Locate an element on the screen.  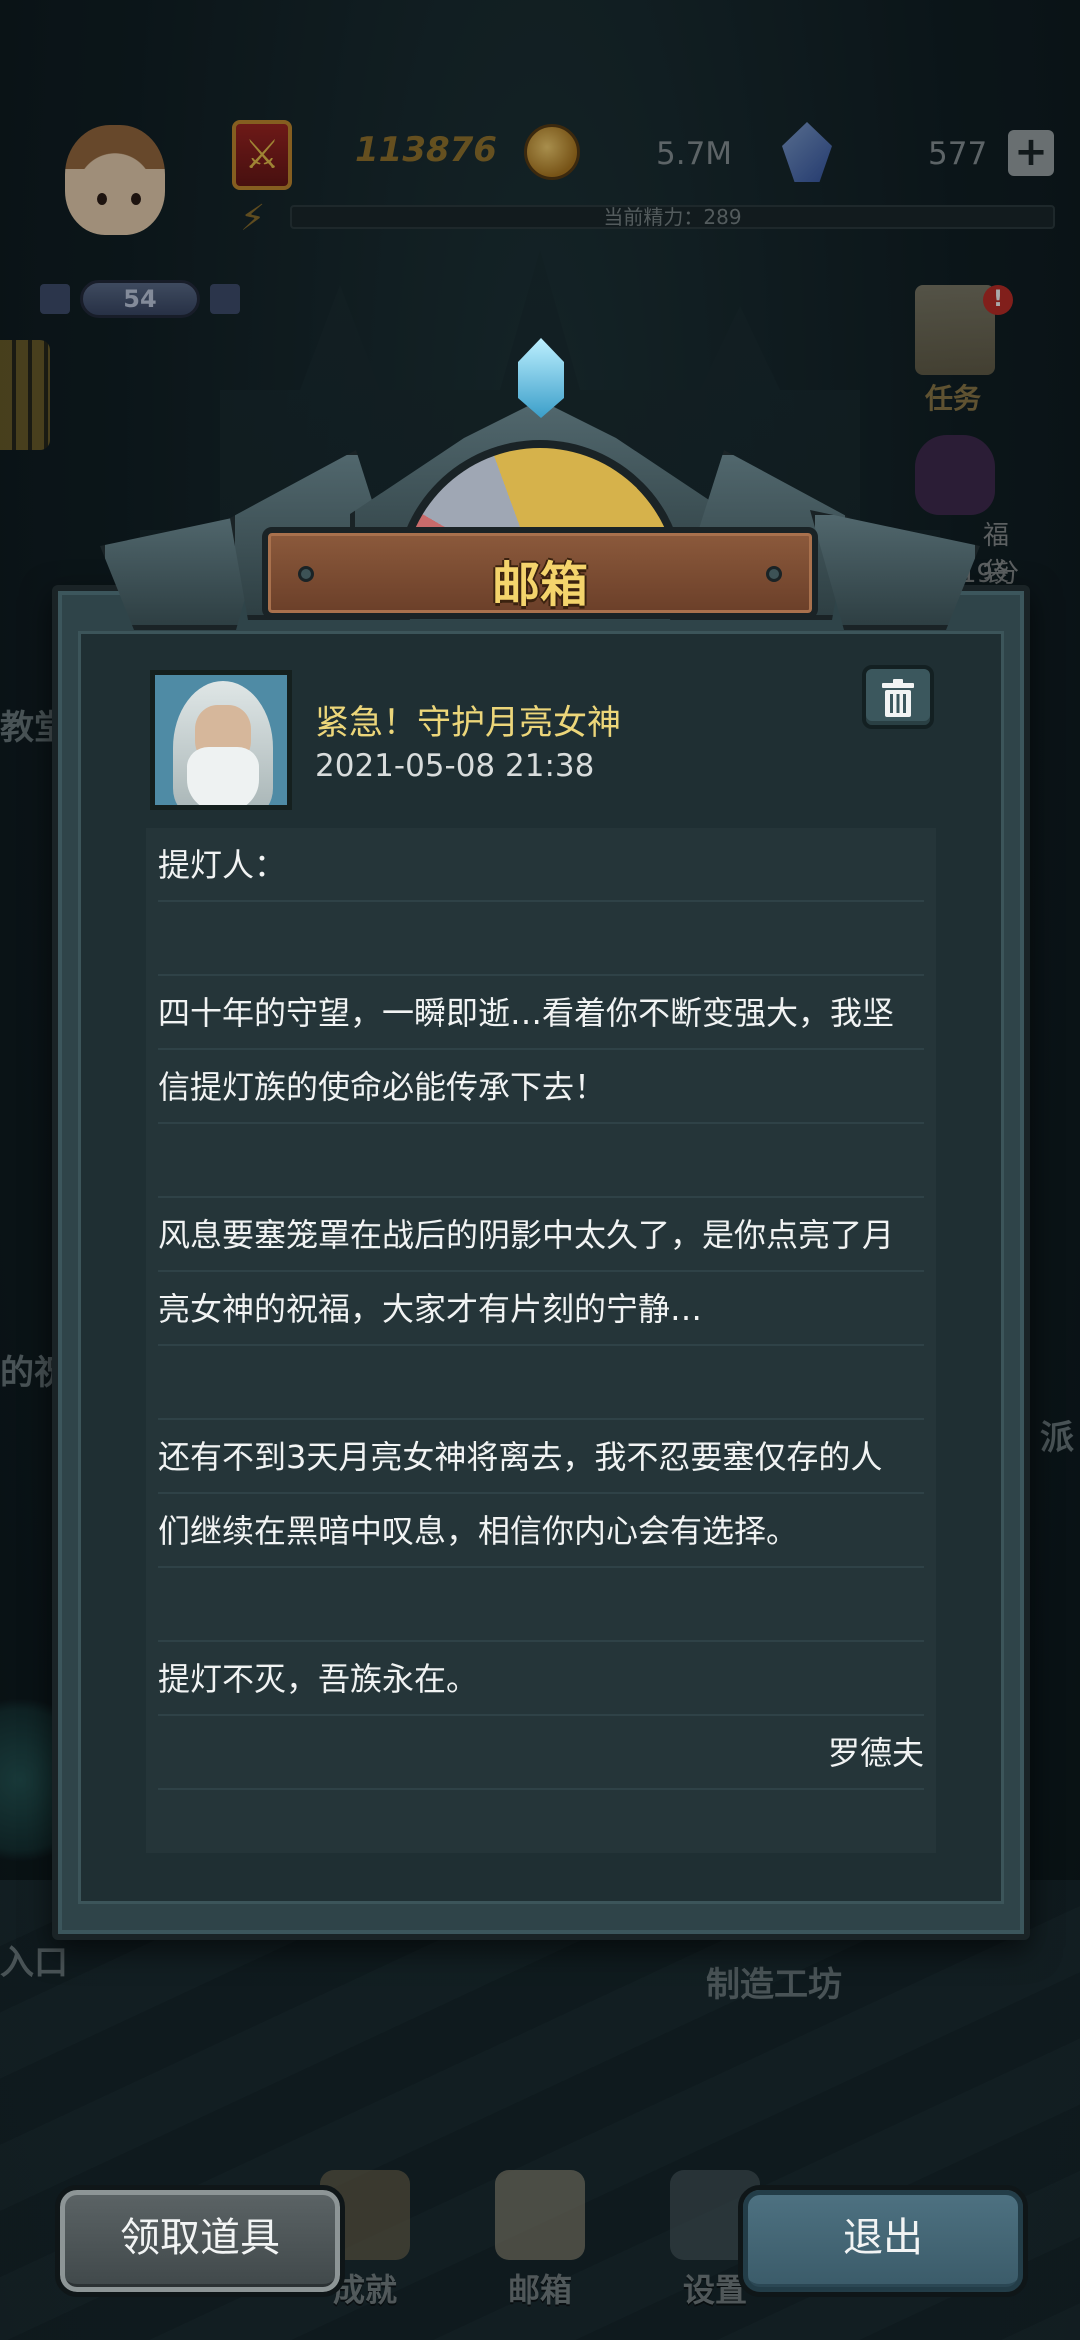
mail-line: 提灯不灭，吾族永在。 is located at coordinates (541, 1679).